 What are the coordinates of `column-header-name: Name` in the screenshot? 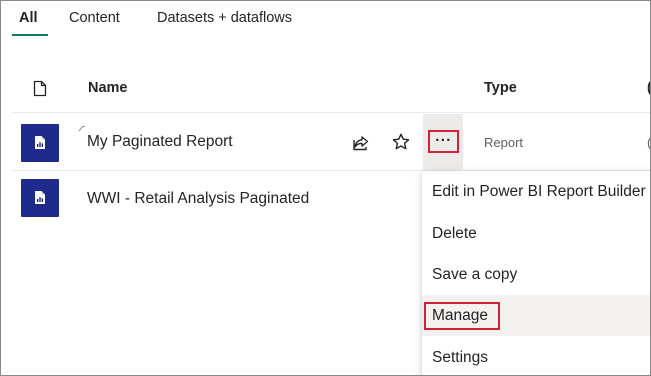 It's located at (108, 88).